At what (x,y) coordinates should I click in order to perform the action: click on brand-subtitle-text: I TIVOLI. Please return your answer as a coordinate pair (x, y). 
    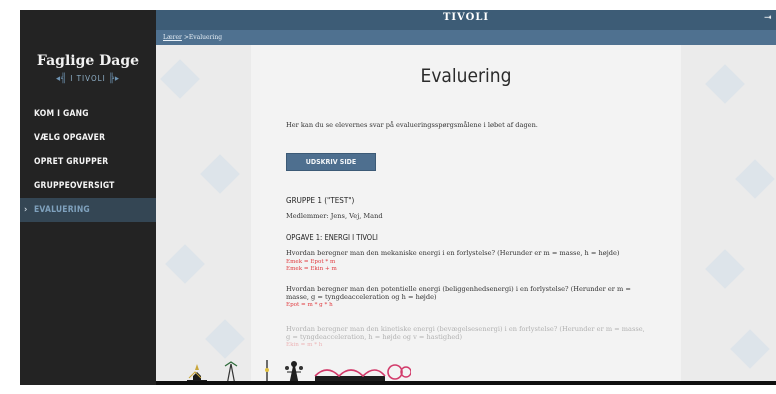
    Looking at the image, I should click on (88, 78).